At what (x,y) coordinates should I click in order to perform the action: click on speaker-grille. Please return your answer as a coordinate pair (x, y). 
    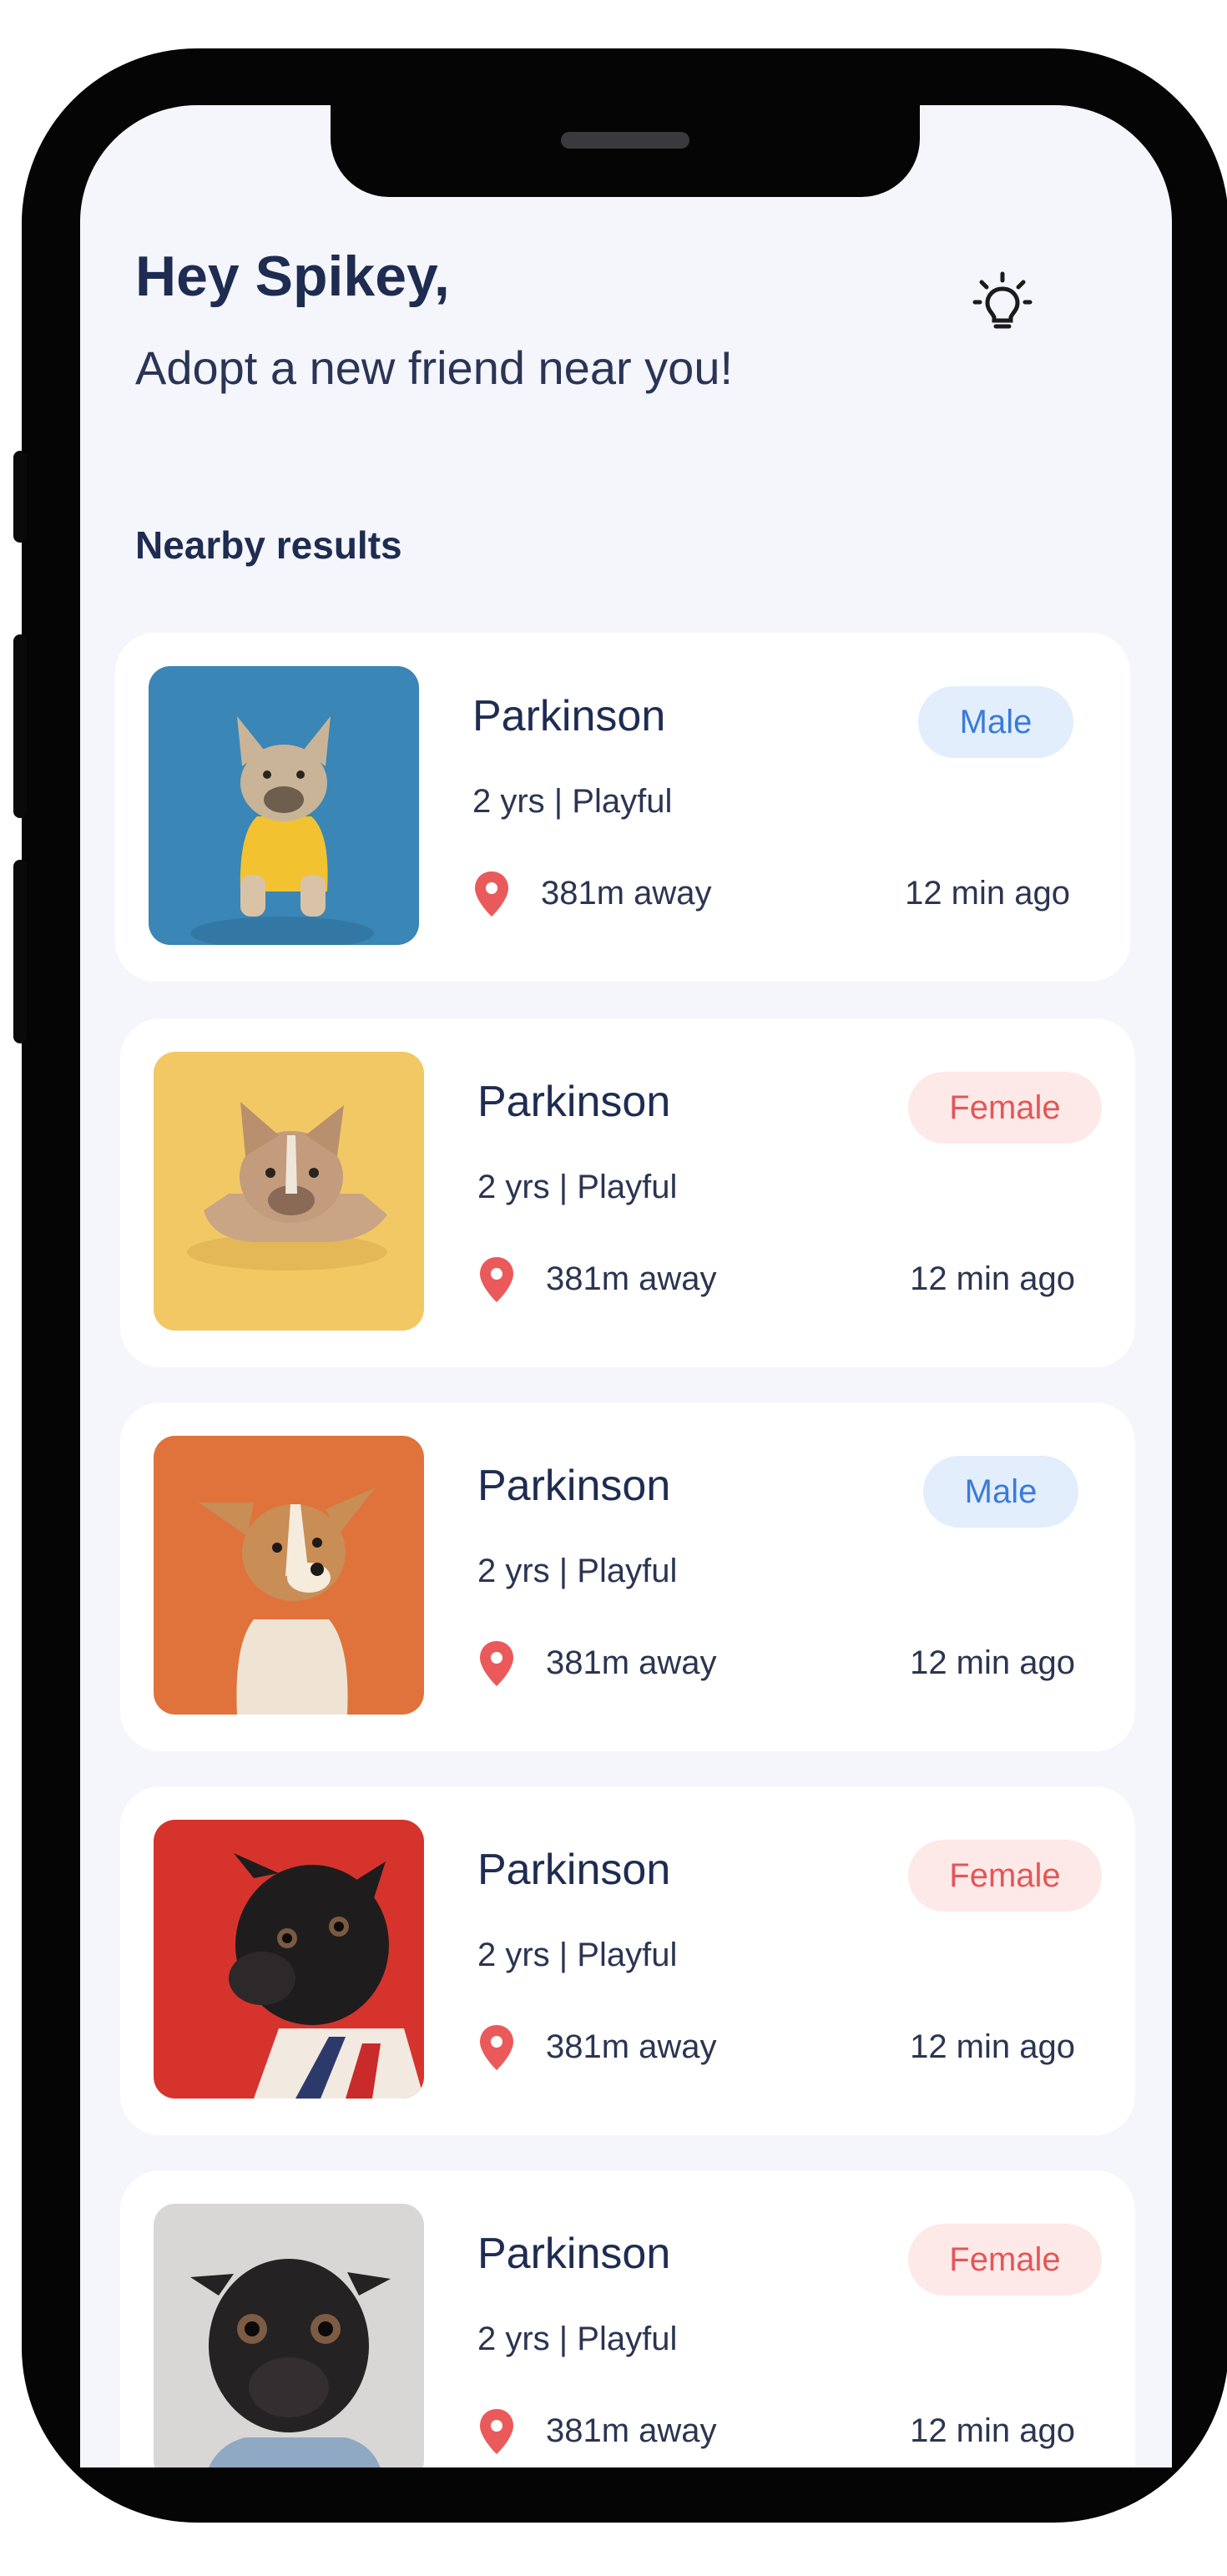
    Looking at the image, I should click on (625, 140).